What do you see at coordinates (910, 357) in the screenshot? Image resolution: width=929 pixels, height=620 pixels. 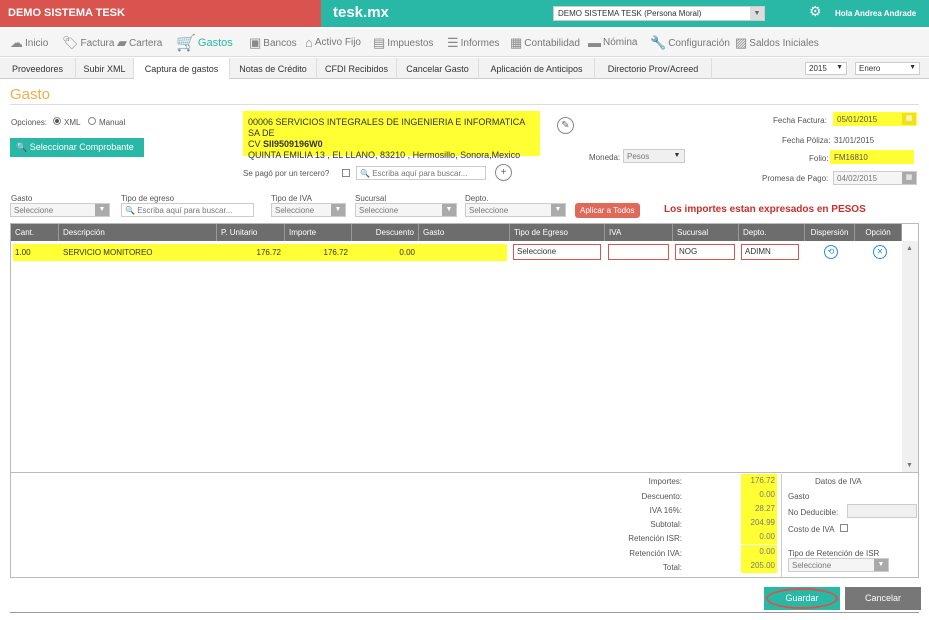 I see `grid-scrollbar: ▲ ▼` at bounding box center [910, 357].